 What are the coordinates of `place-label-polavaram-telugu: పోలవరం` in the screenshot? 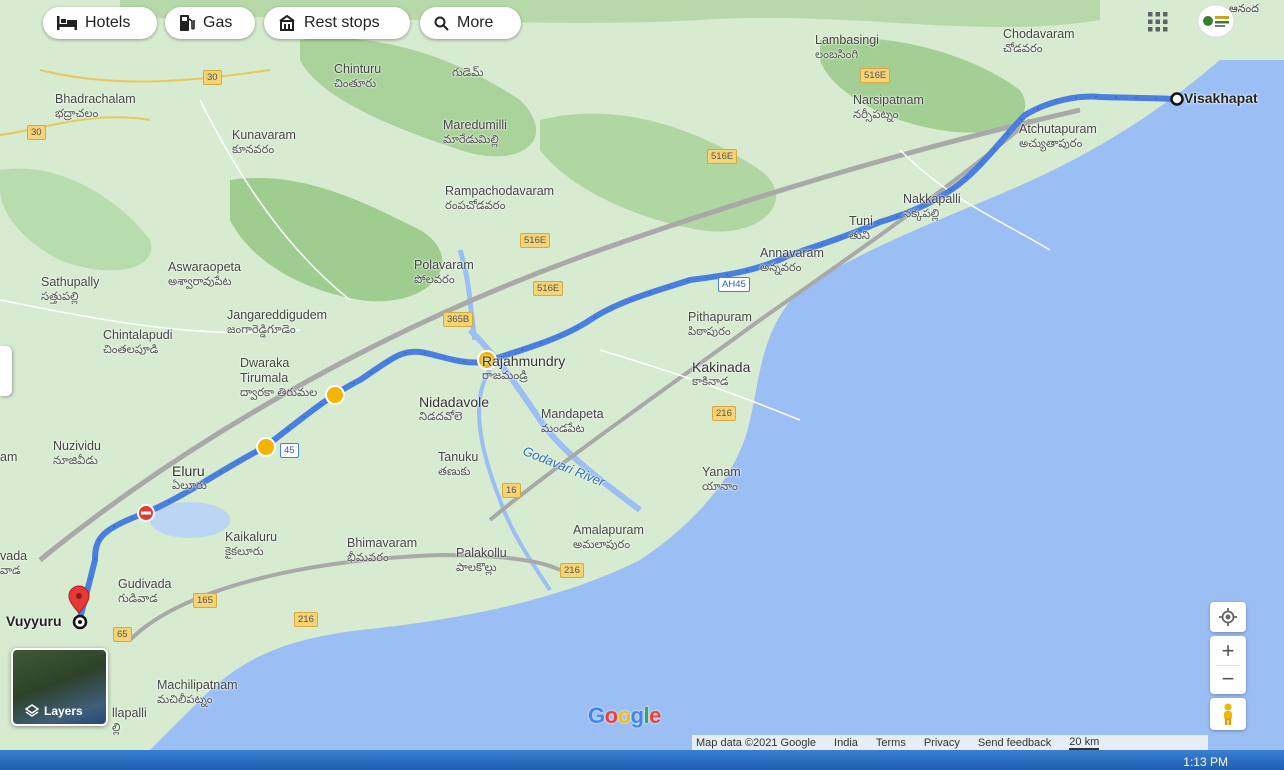 It's located at (434, 280).